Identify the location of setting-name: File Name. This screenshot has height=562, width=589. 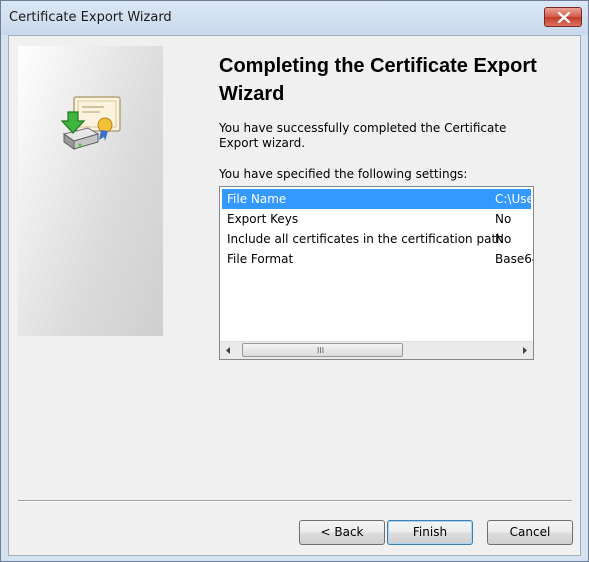
(257, 199).